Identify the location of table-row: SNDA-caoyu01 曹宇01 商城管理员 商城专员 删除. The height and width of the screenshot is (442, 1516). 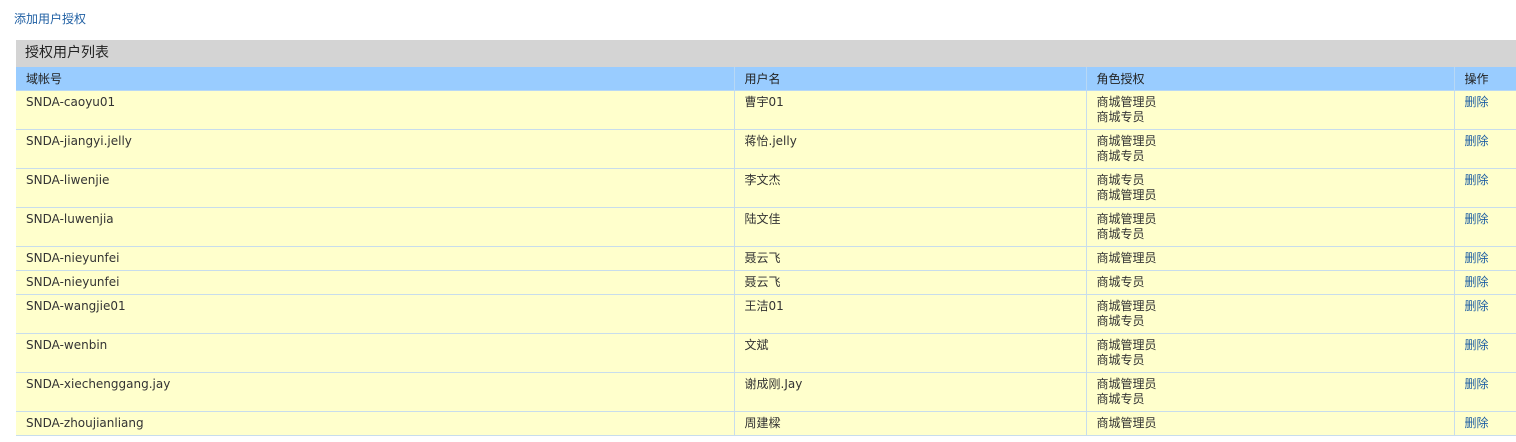
(766, 110).